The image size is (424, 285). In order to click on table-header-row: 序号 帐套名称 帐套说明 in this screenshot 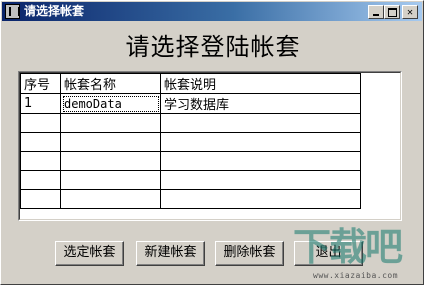, I will do `click(190, 83)`.